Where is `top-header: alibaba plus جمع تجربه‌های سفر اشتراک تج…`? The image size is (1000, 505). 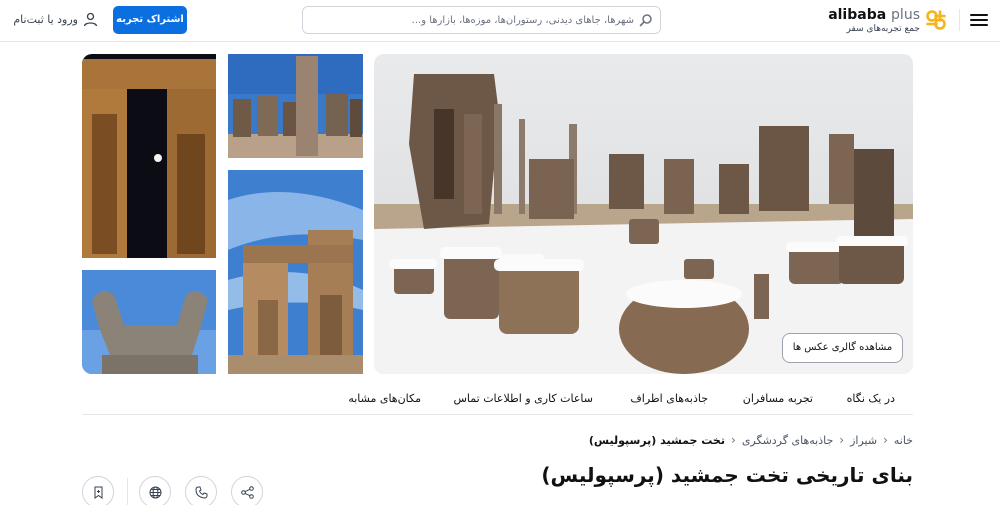
top-header: alibaba plus جمع تجربه‌های سفر اشتراک تج… is located at coordinates (500, 21).